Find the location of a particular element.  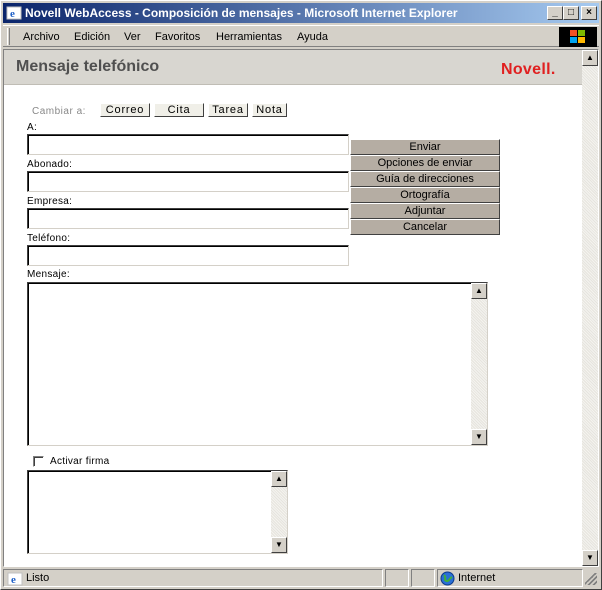

menu-edicion: Edición is located at coordinates (92, 37).